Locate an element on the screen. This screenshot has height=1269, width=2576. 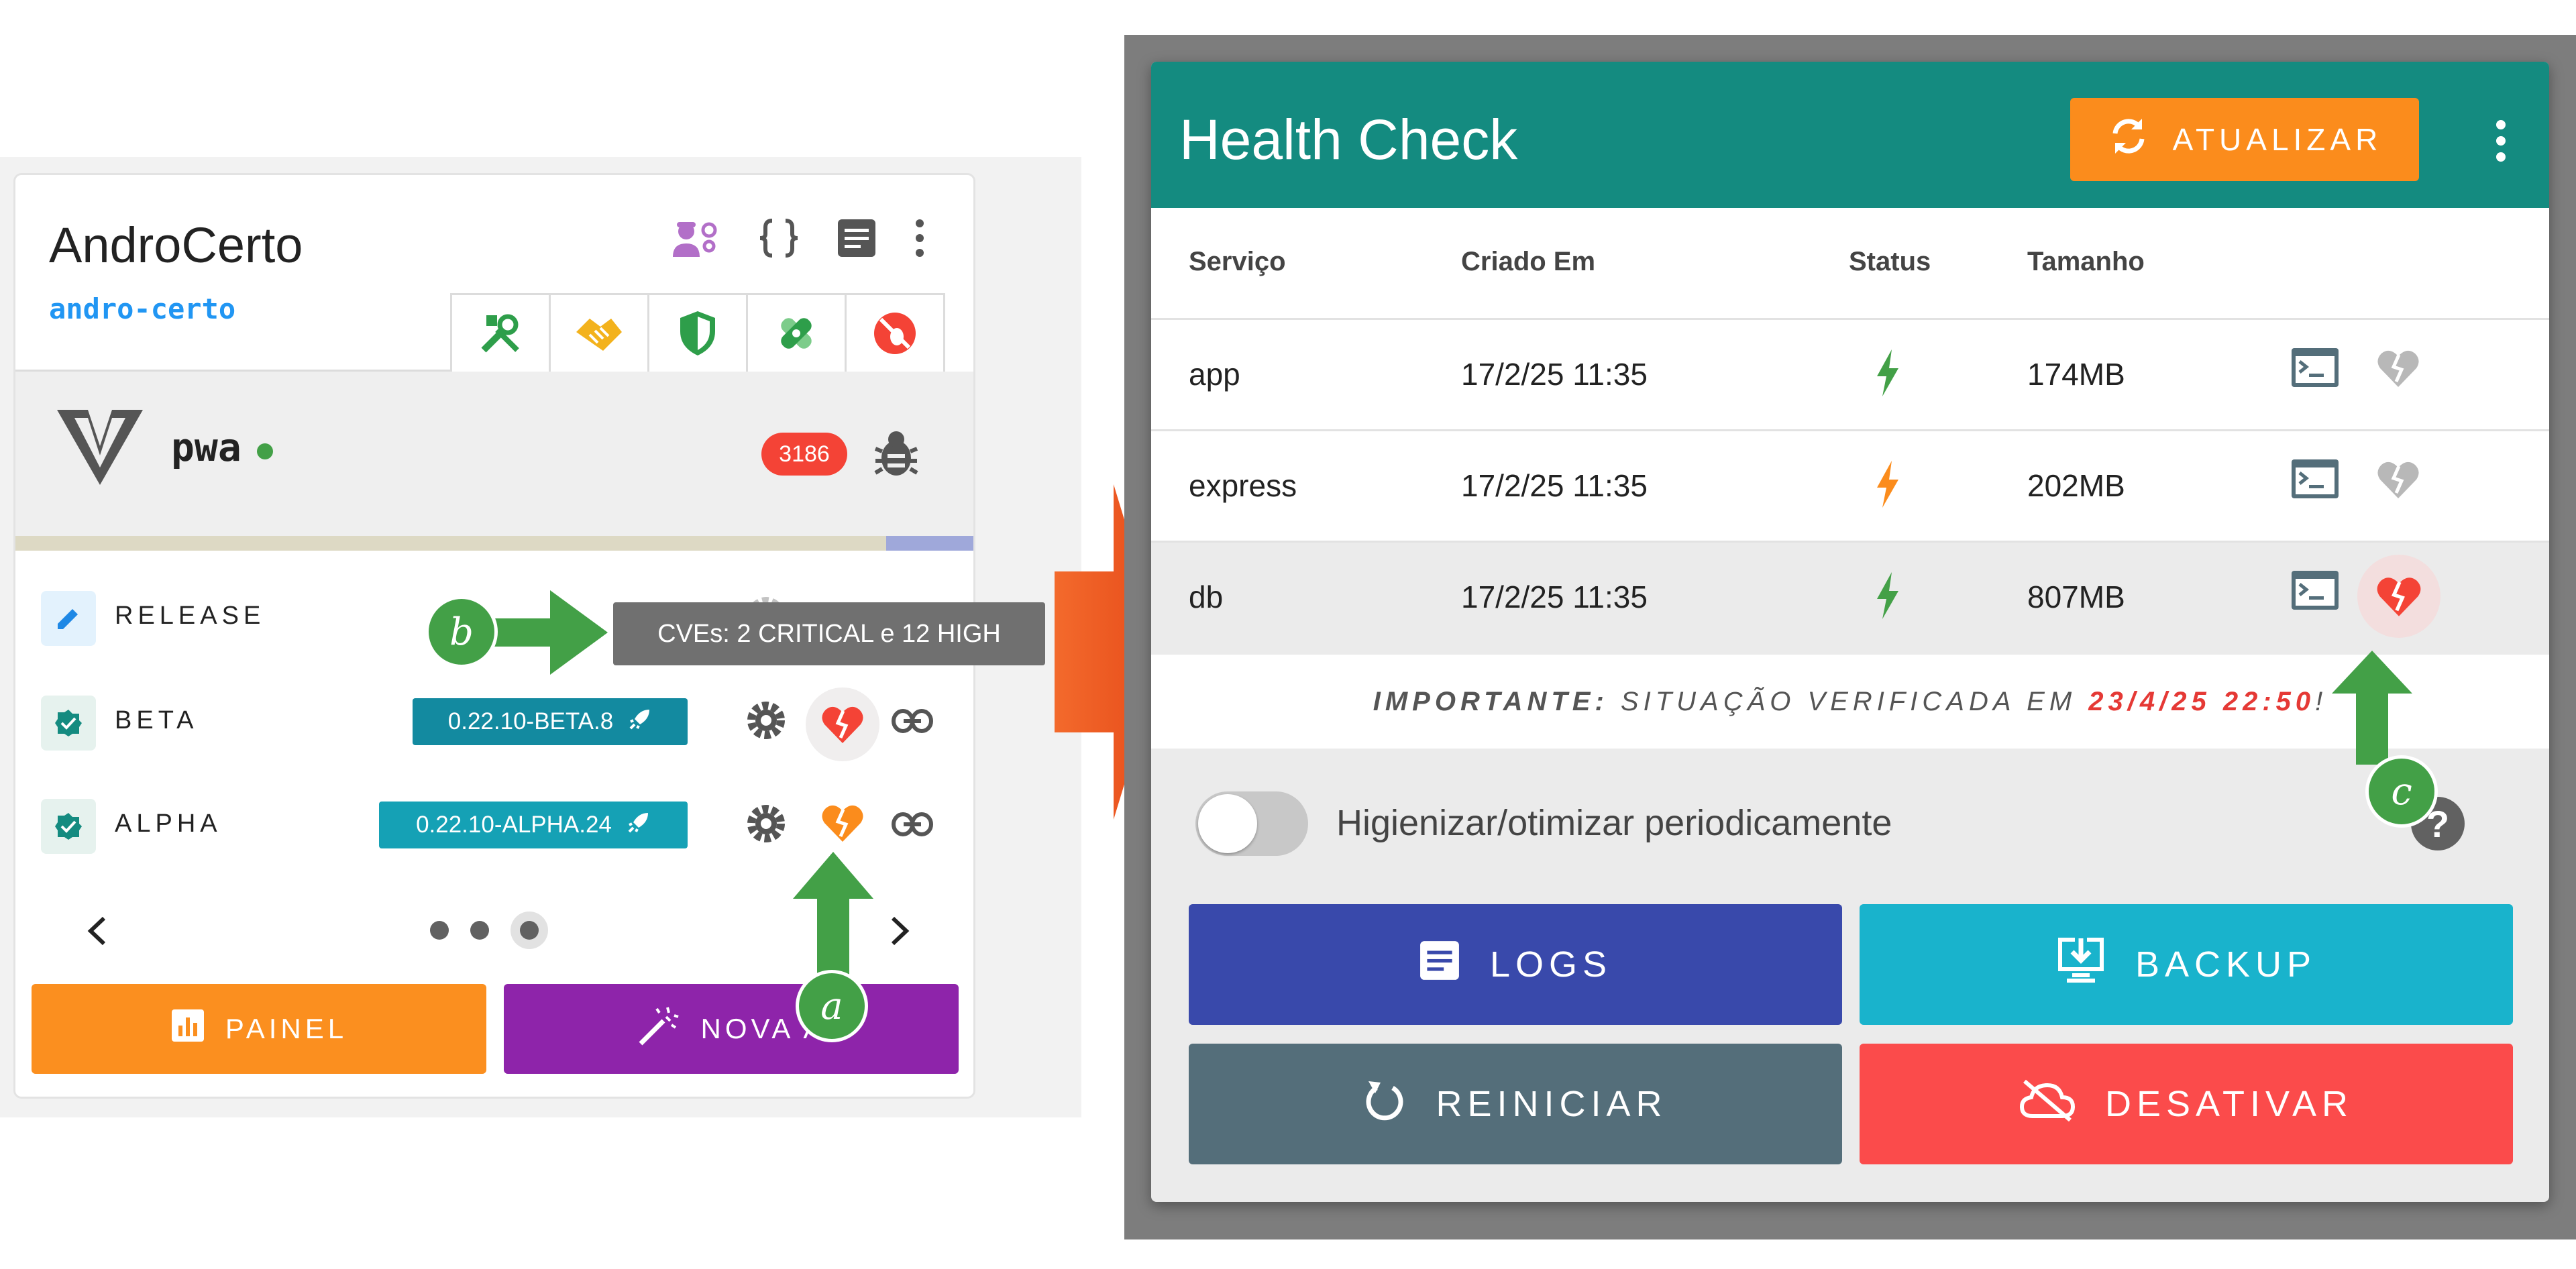
column-header-service: Serviço is located at coordinates (1237, 261).